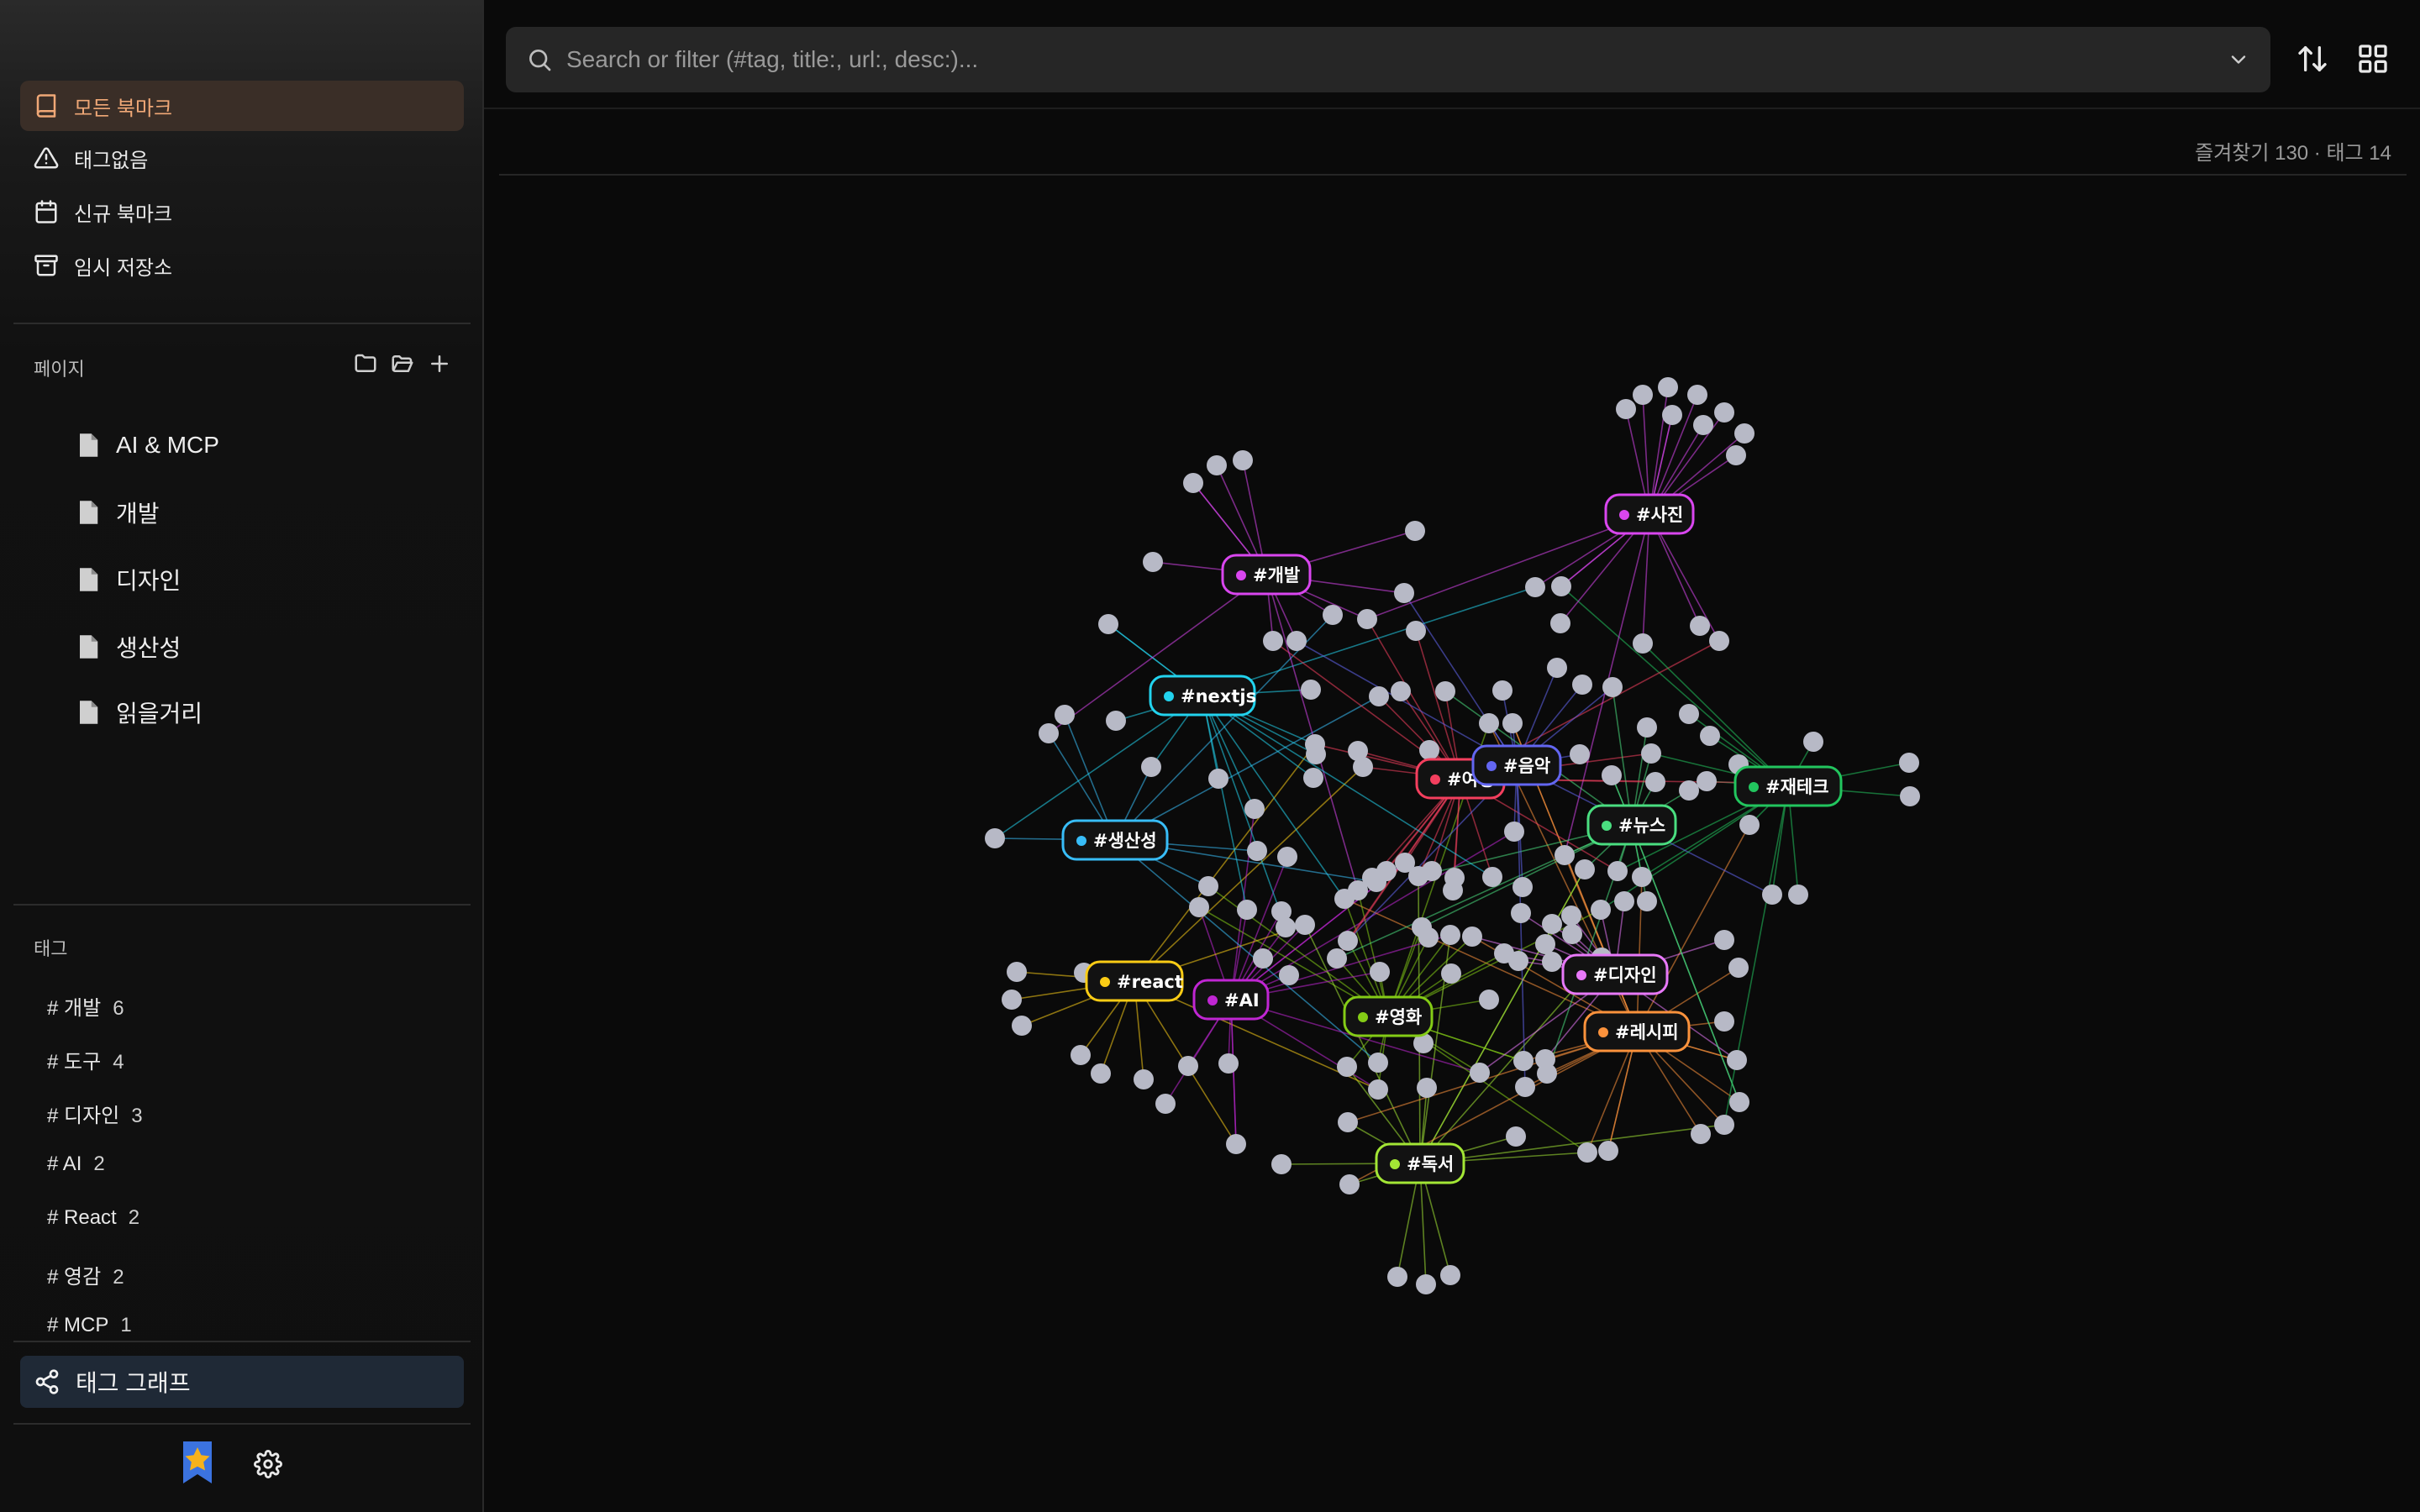 The width and height of the screenshot is (2420, 1512). Describe the element at coordinates (1388, 59) in the screenshot. I see `search-bar` at that location.